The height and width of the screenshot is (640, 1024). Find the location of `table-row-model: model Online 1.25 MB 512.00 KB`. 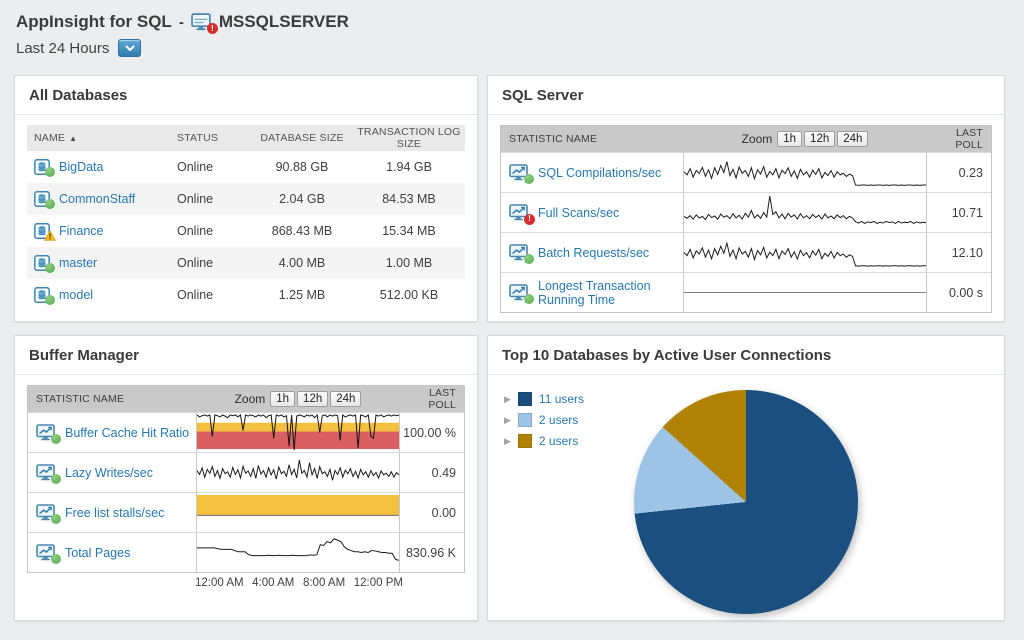

table-row-model: model Online 1.25 MB 512.00 KB is located at coordinates (246, 295).